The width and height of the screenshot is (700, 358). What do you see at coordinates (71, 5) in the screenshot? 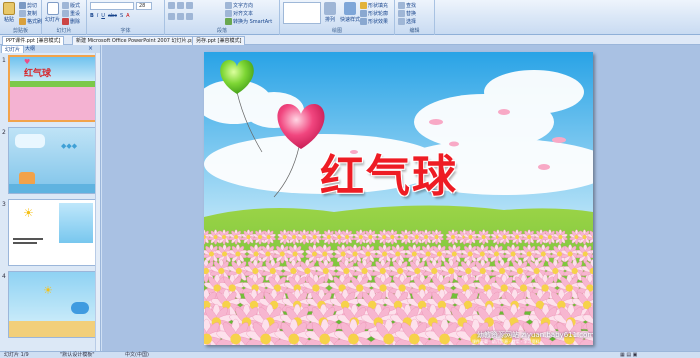
I see `layout-button: 版式` at bounding box center [71, 5].